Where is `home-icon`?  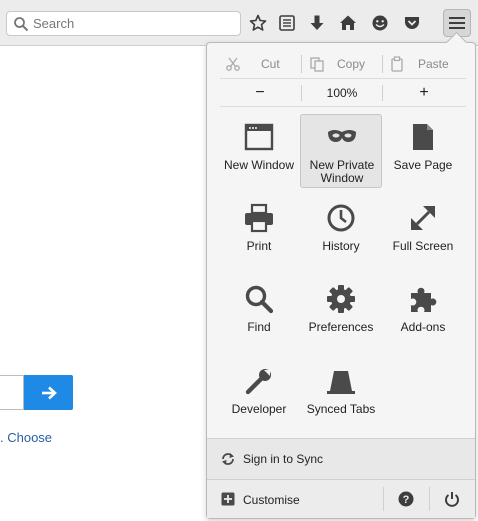
home-icon is located at coordinates (348, 22).